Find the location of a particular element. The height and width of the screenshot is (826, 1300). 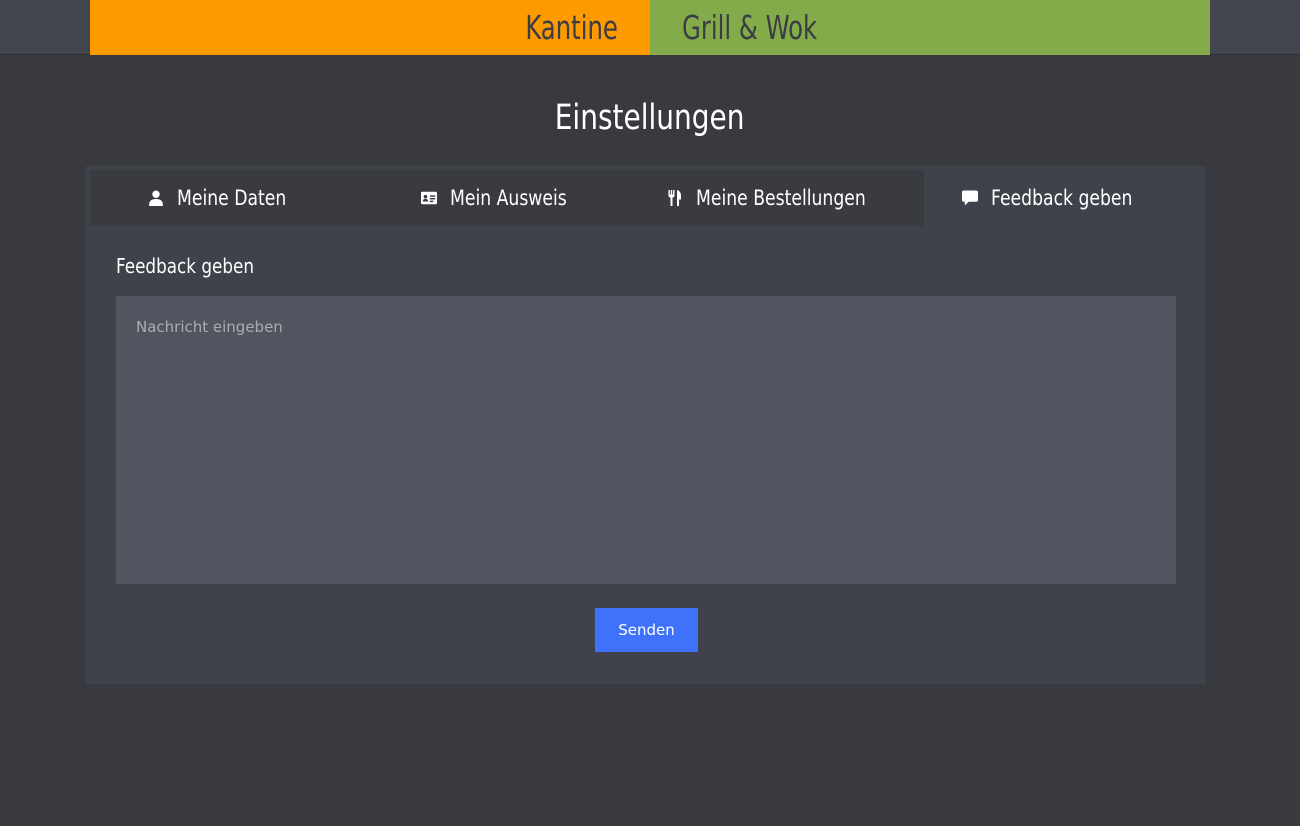

tab-meine-bestellungen-label: Meine Bestellungen is located at coordinates (780, 198).